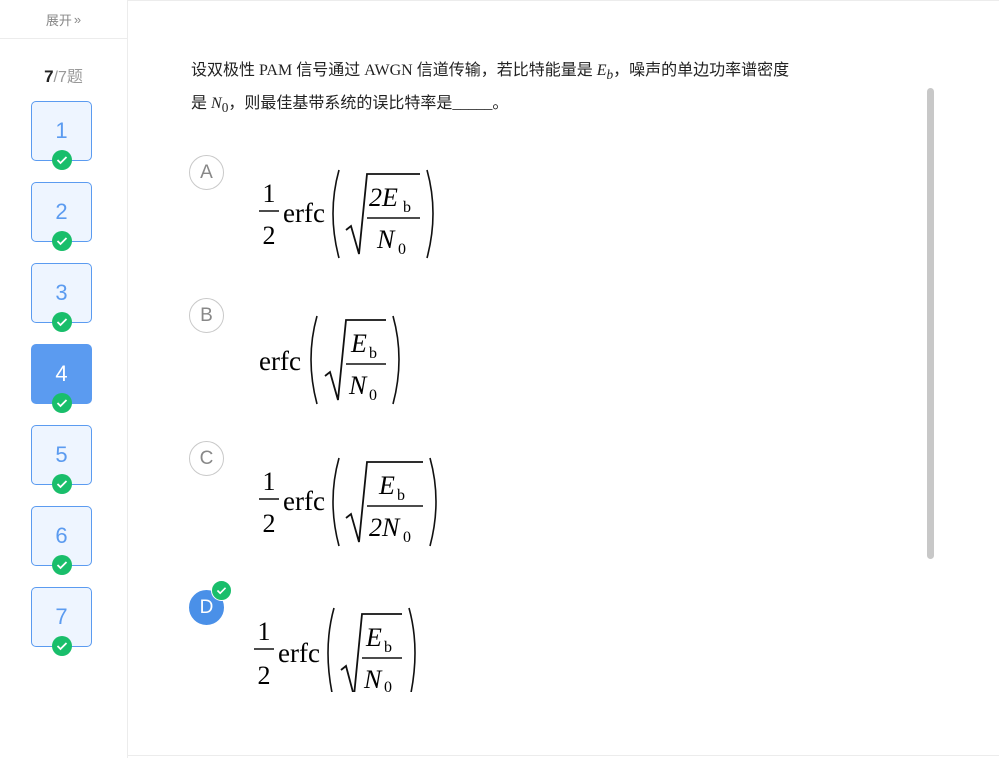 This screenshot has width=999, height=758. I want to click on question-number: 2, so click(61, 211).